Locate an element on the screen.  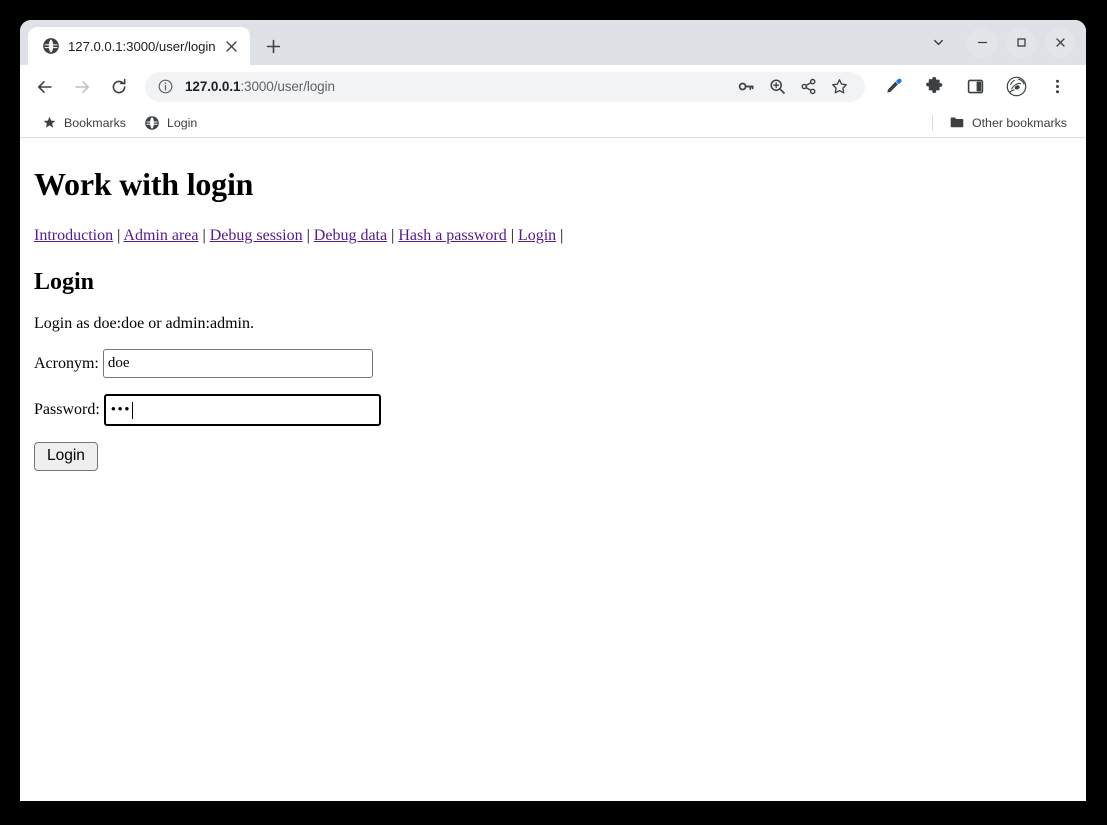
address-bar: 127.0.0.1:3000/user/login is located at coordinates (505, 86).